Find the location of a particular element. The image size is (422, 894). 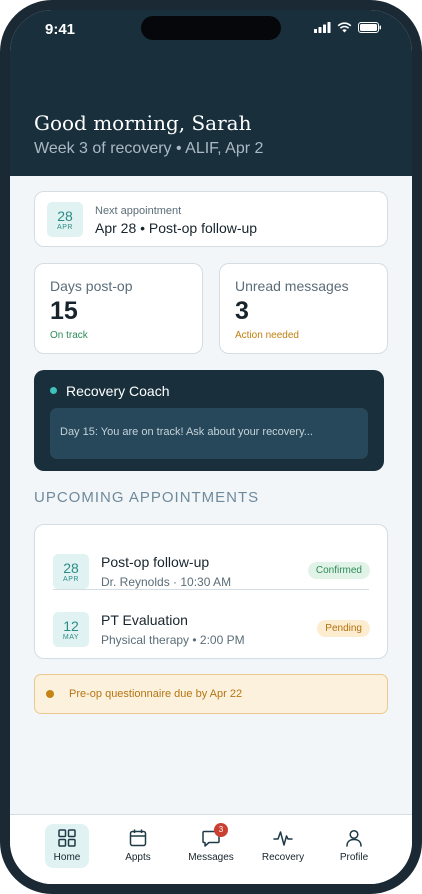

tab-profile: Profile is located at coordinates (354, 849).